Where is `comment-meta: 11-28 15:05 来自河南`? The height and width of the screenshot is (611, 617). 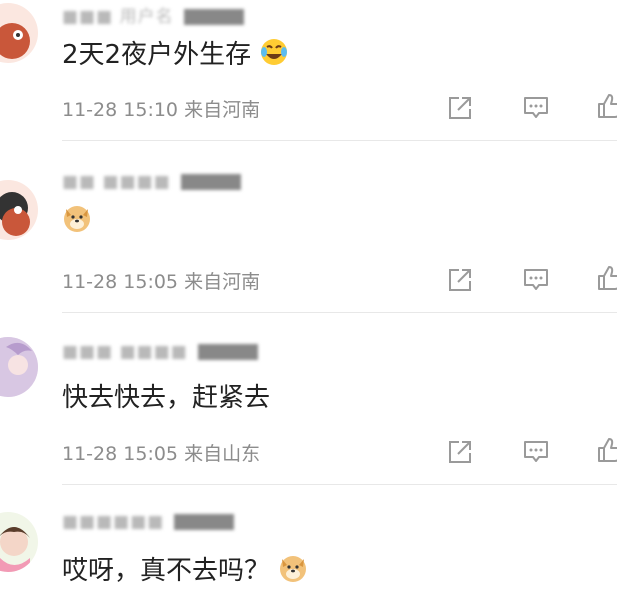 comment-meta: 11-28 15:05 来自河南 is located at coordinates (161, 280).